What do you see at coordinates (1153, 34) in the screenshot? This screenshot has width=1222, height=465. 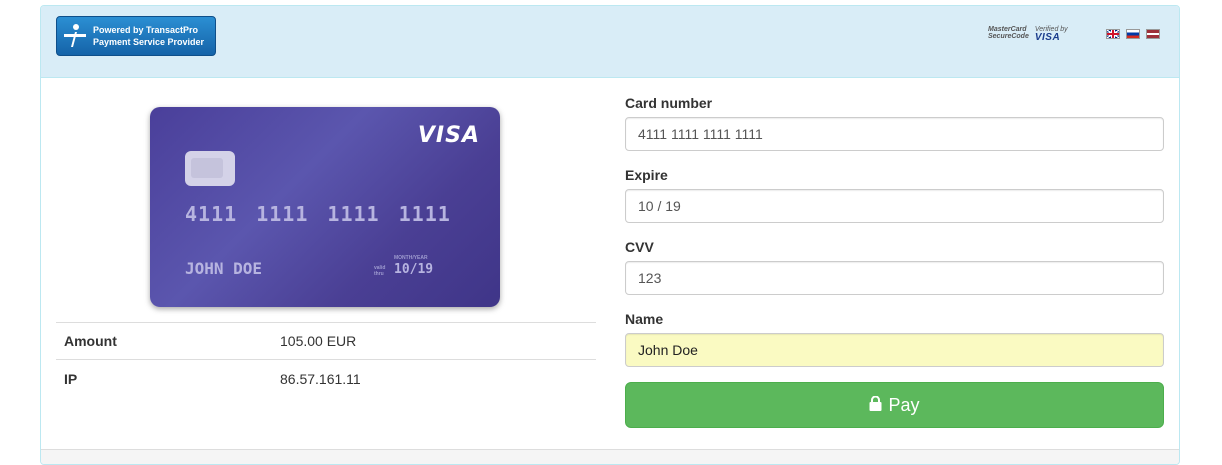 I see `lv-flag-icon` at bounding box center [1153, 34].